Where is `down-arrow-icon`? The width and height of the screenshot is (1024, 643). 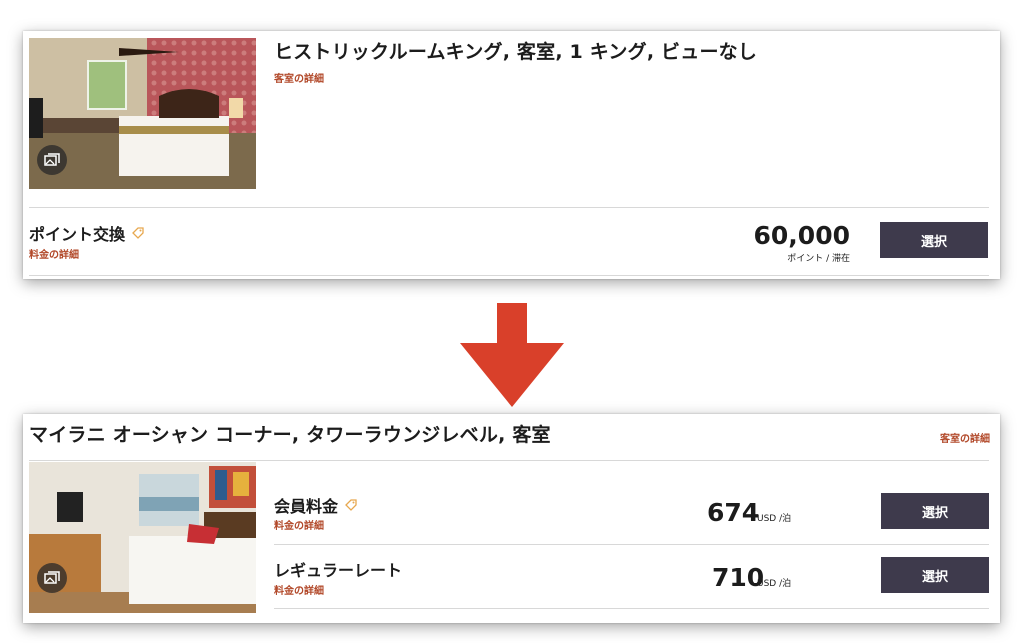
down-arrow-icon is located at coordinates (512, 355).